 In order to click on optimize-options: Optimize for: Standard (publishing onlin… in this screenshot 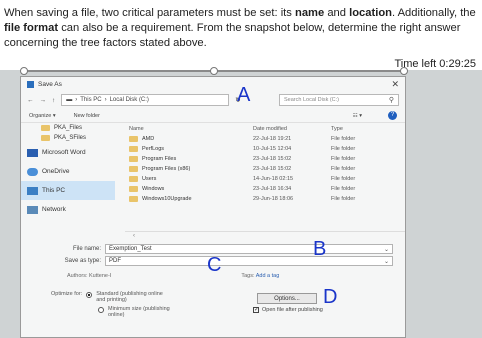, I will do `click(231, 306)`.